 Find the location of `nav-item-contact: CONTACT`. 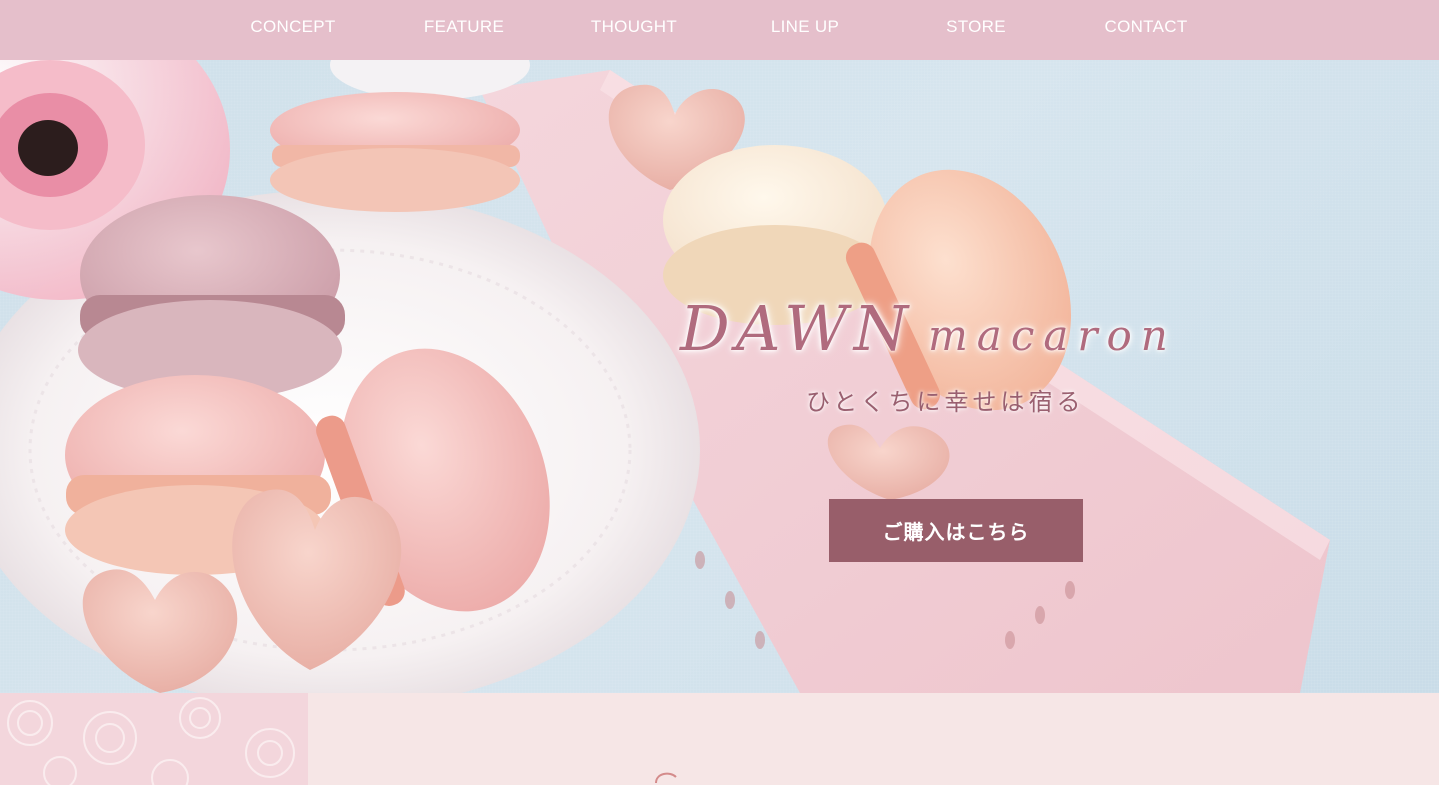

nav-item-contact: CONTACT is located at coordinates (1146, 27).